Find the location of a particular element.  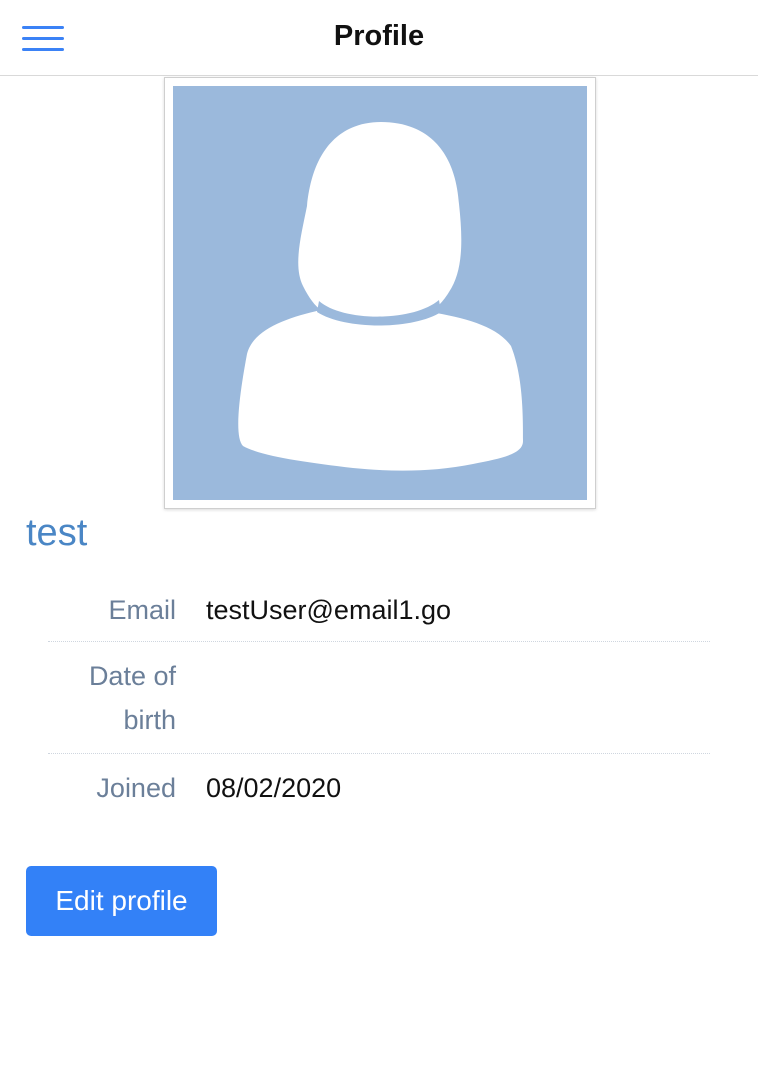

email-row: Email testUser@email1.go is located at coordinates (379, 608).